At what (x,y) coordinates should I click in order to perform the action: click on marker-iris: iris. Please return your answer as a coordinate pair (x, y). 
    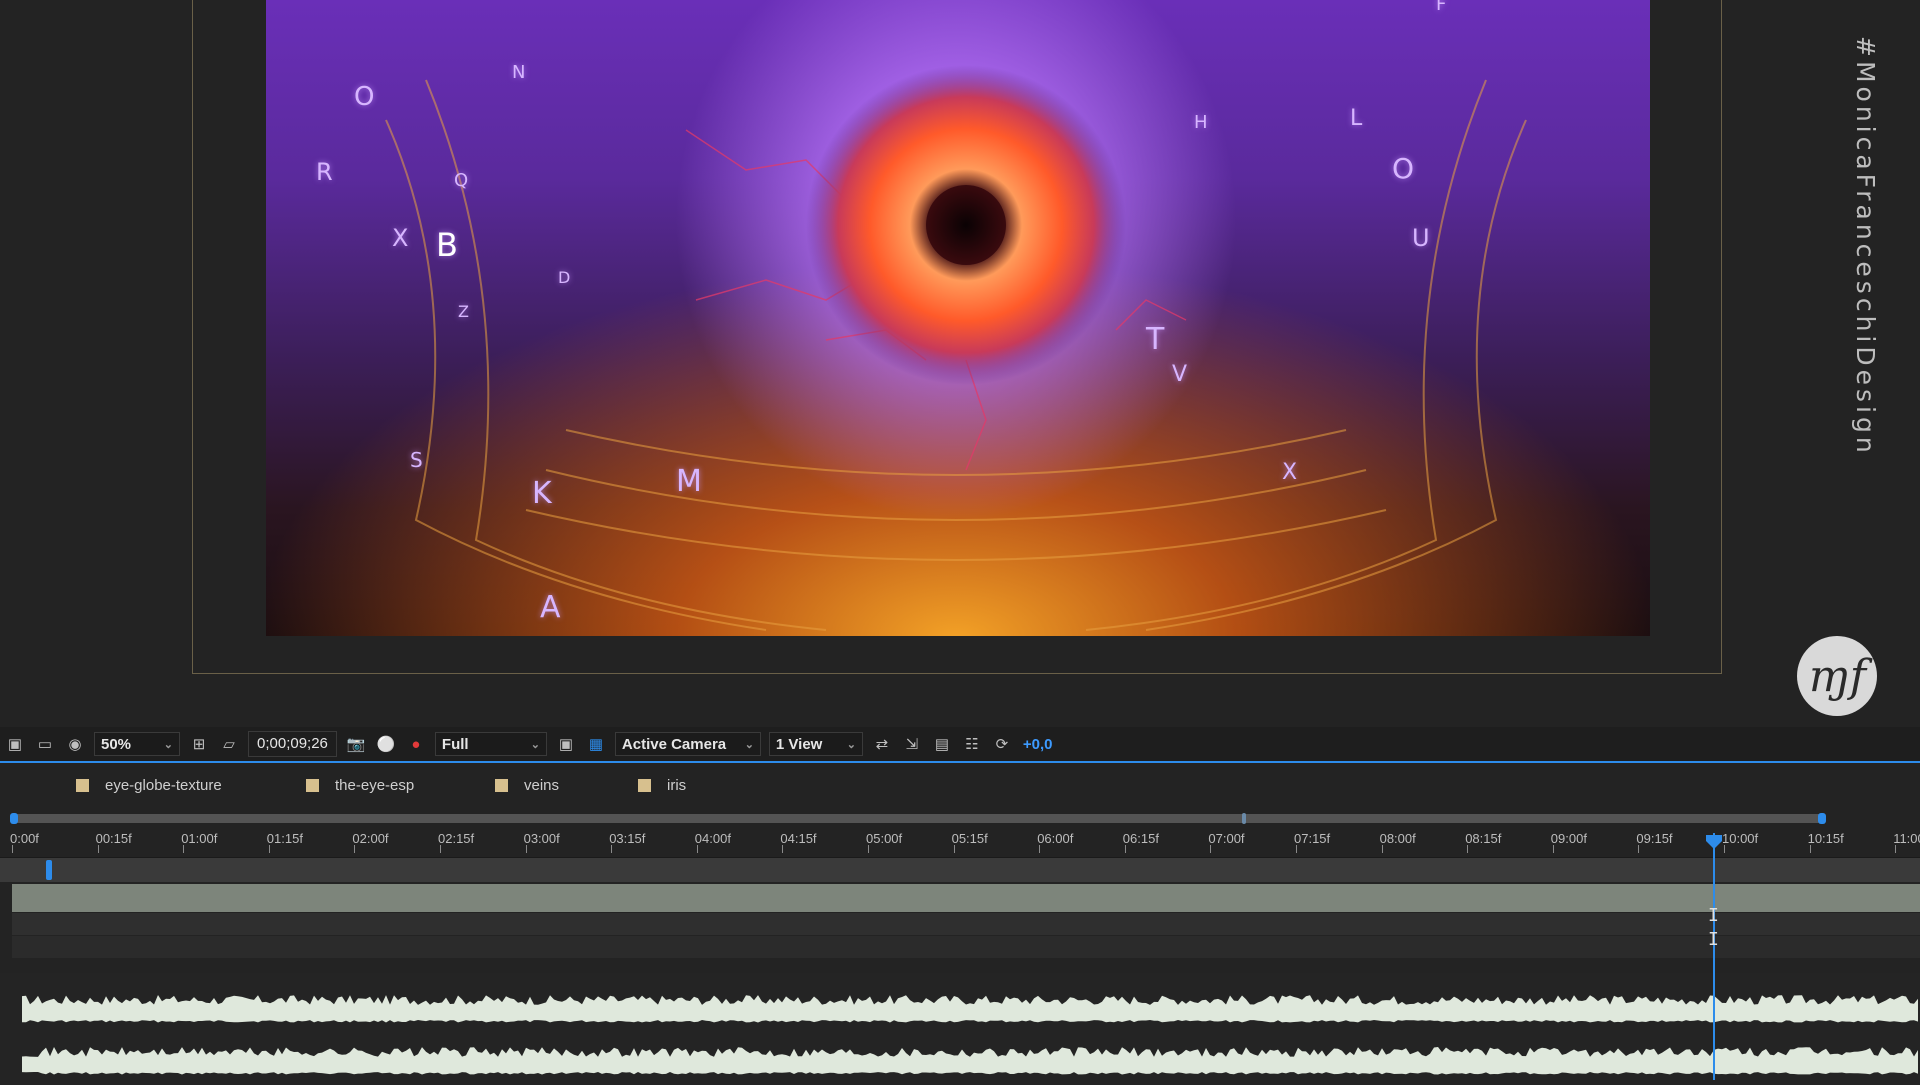
    Looking at the image, I should click on (662, 785).